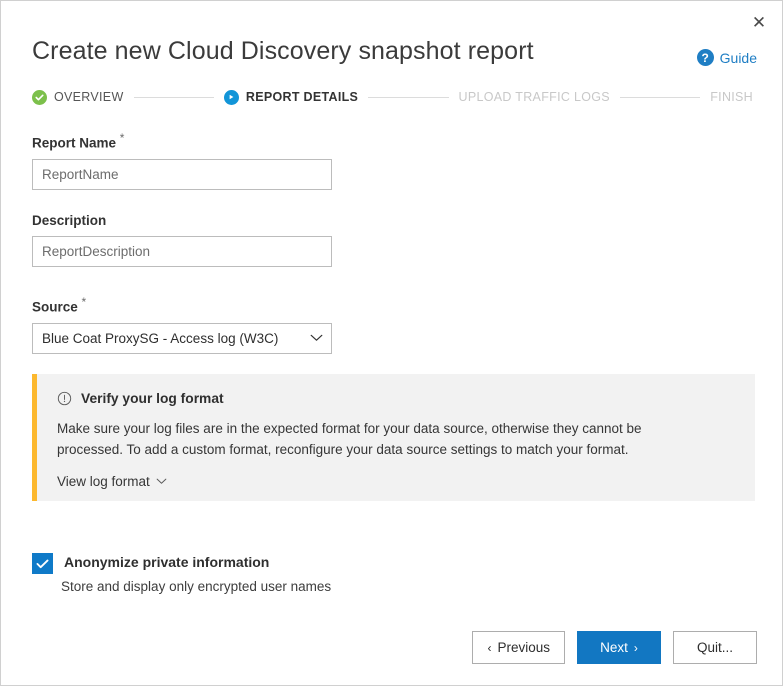  I want to click on previous-button: ‹ Previous, so click(518, 647).